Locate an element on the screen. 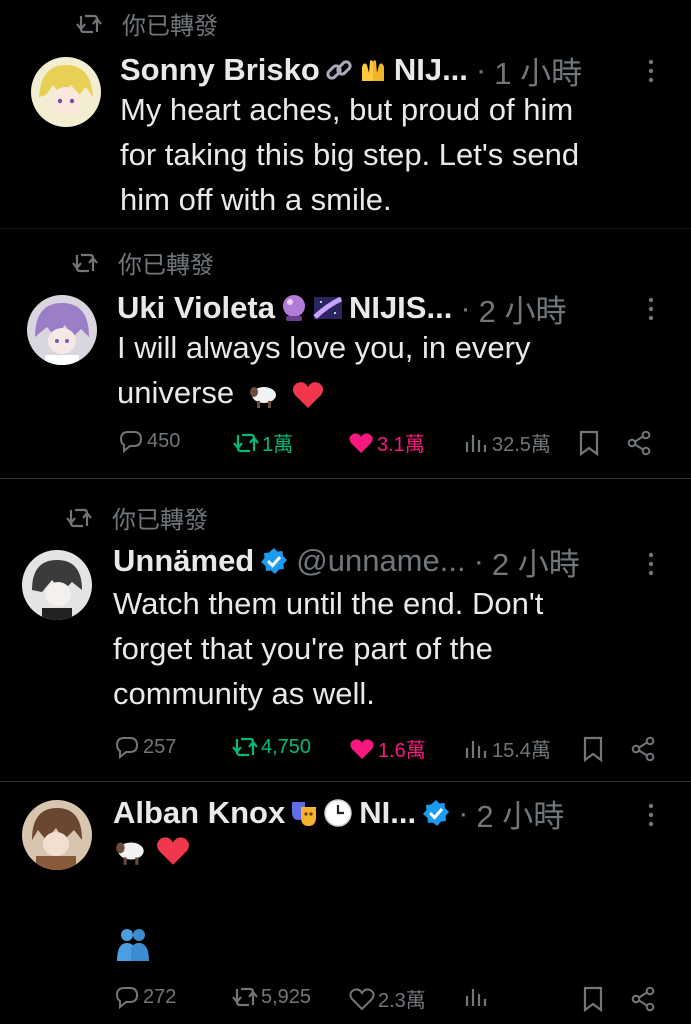 This screenshot has height=1024, width=691. tweet-actions: 450 1萬 3.1萬 32.5萬 is located at coordinates (345, 443).